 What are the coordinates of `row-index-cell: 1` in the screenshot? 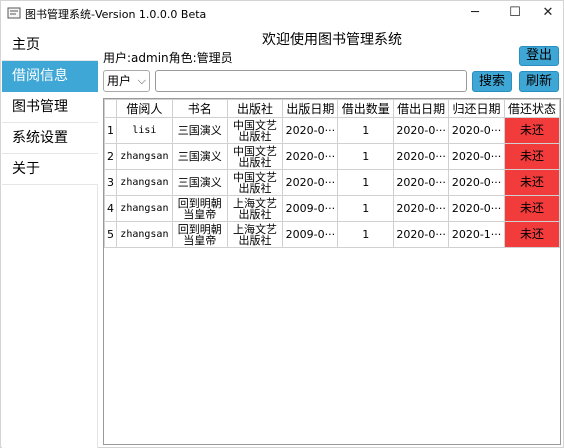 It's located at (110, 130).